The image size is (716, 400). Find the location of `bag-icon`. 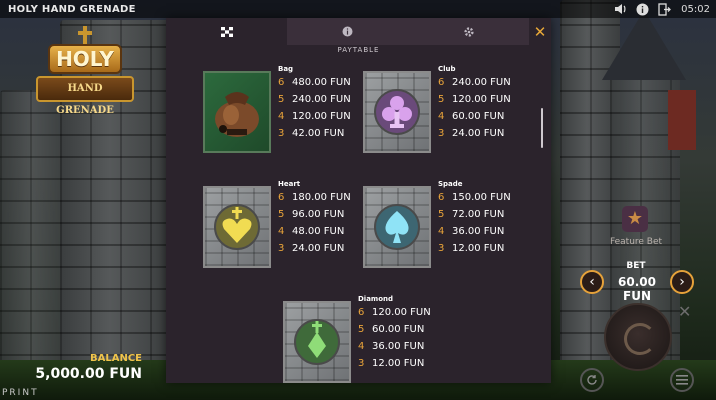

bag-icon is located at coordinates (237, 114).